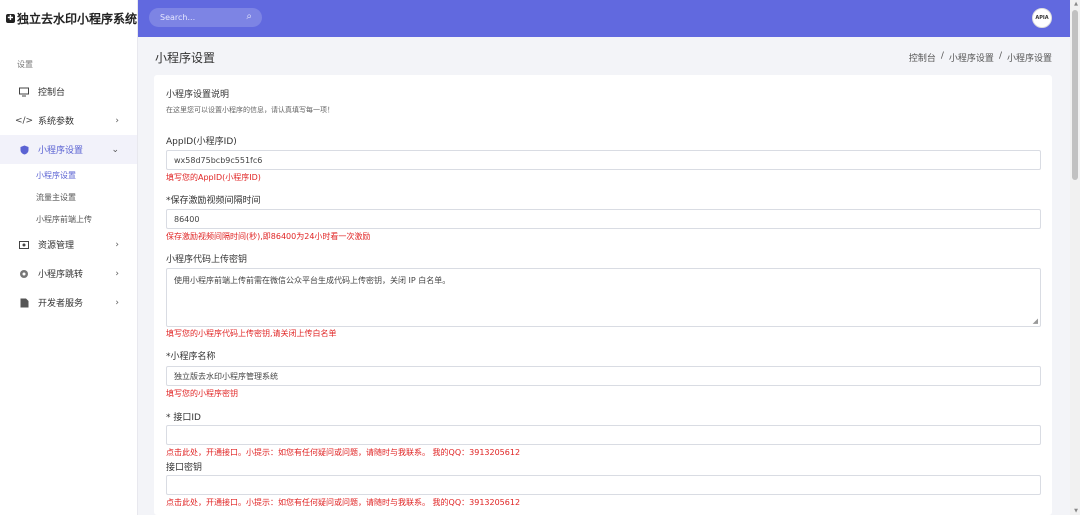  Describe the element at coordinates (191, 357) in the screenshot. I see `app-name-label: *小程序名称` at that location.